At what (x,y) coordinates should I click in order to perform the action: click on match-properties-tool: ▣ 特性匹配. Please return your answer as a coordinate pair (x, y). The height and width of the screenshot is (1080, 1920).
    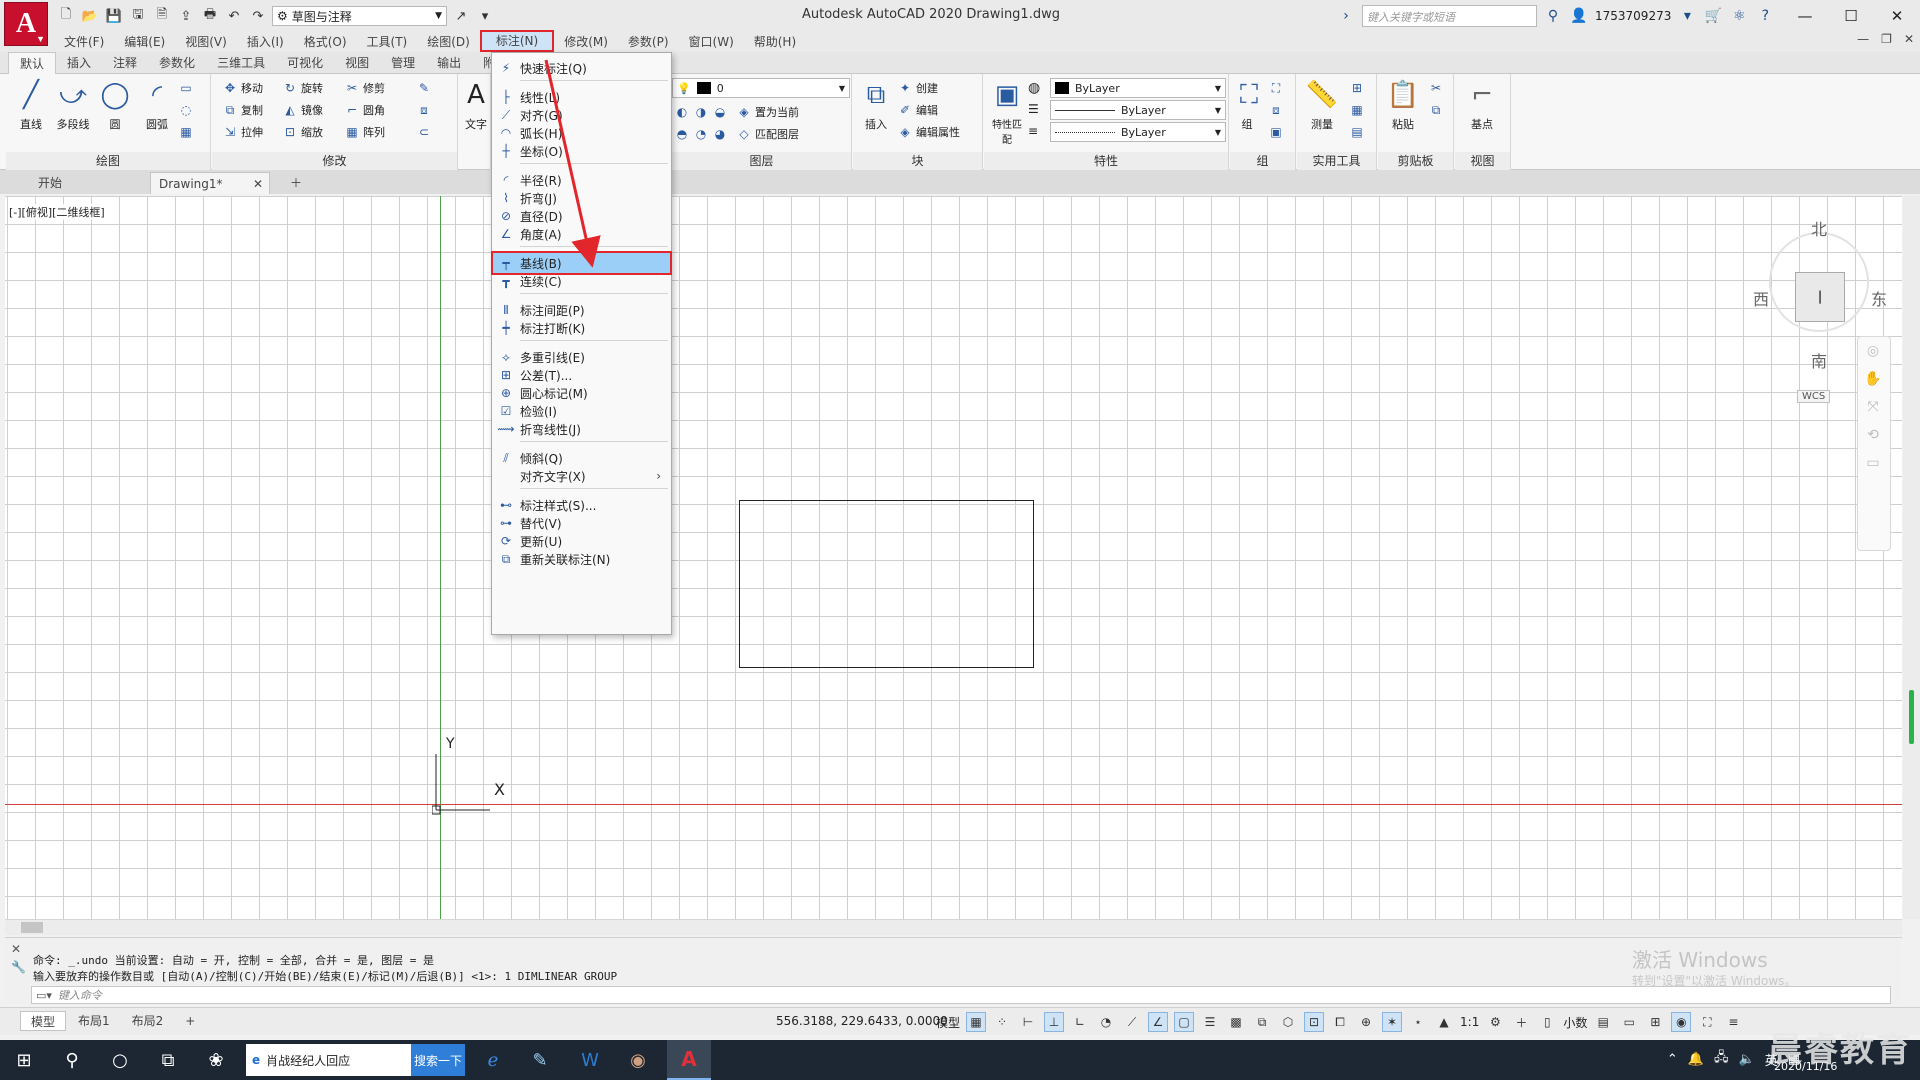
    Looking at the image, I should click on (1007, 112).